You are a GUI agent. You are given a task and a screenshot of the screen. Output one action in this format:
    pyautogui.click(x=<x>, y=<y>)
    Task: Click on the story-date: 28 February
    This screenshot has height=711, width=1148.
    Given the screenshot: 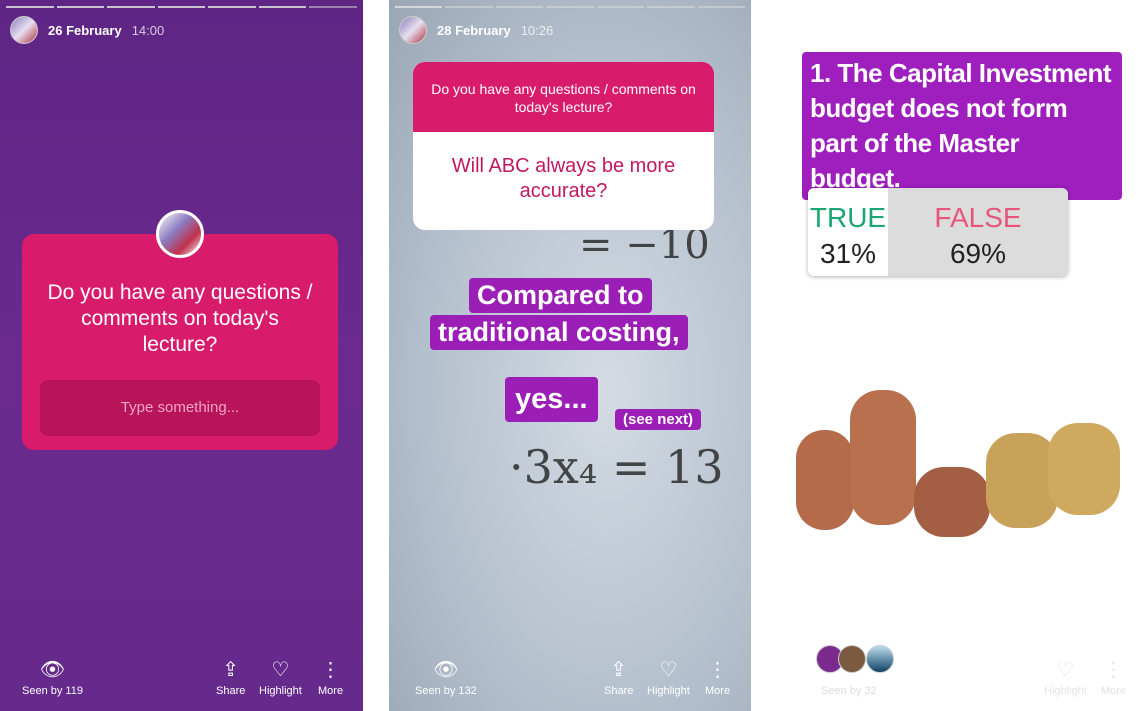 What is the action you would take?
    pyautogui.click(x=474, y=30)
    